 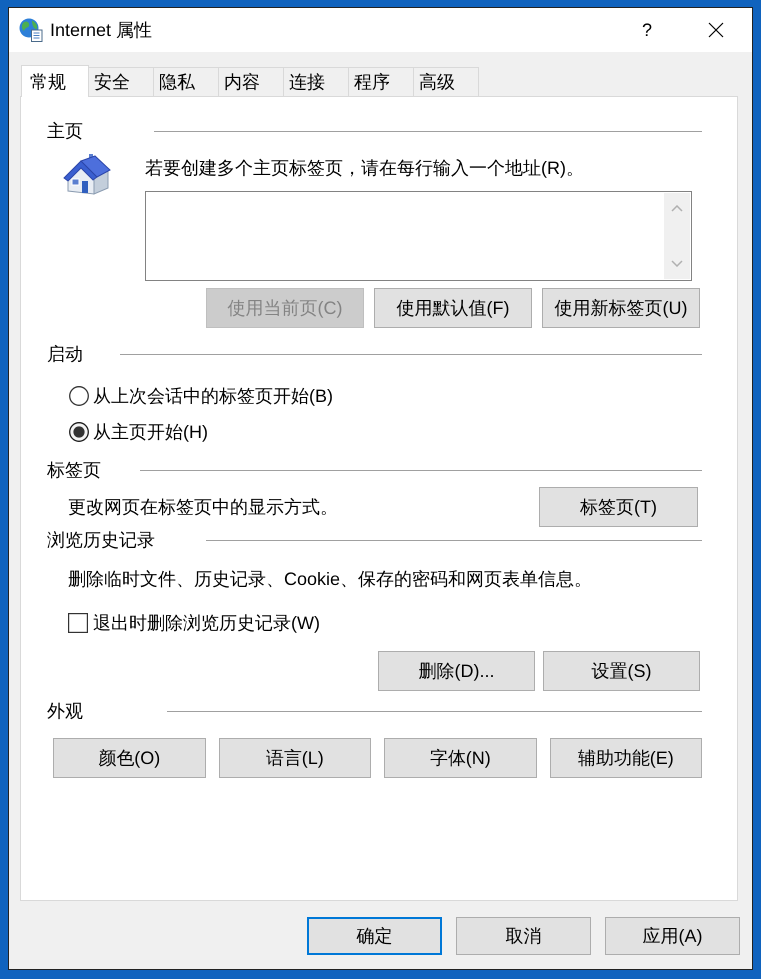 What do you see at coordinates (65, 354) in the screenshot?
I see `section-title: 启动` at bounding box center [65, 354].